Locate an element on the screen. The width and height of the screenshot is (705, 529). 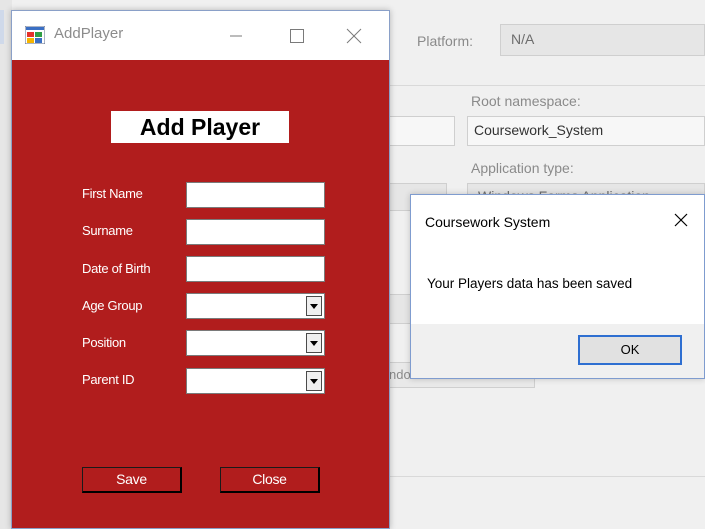
platform-label: Platform: is located at coordinates (445, 41).